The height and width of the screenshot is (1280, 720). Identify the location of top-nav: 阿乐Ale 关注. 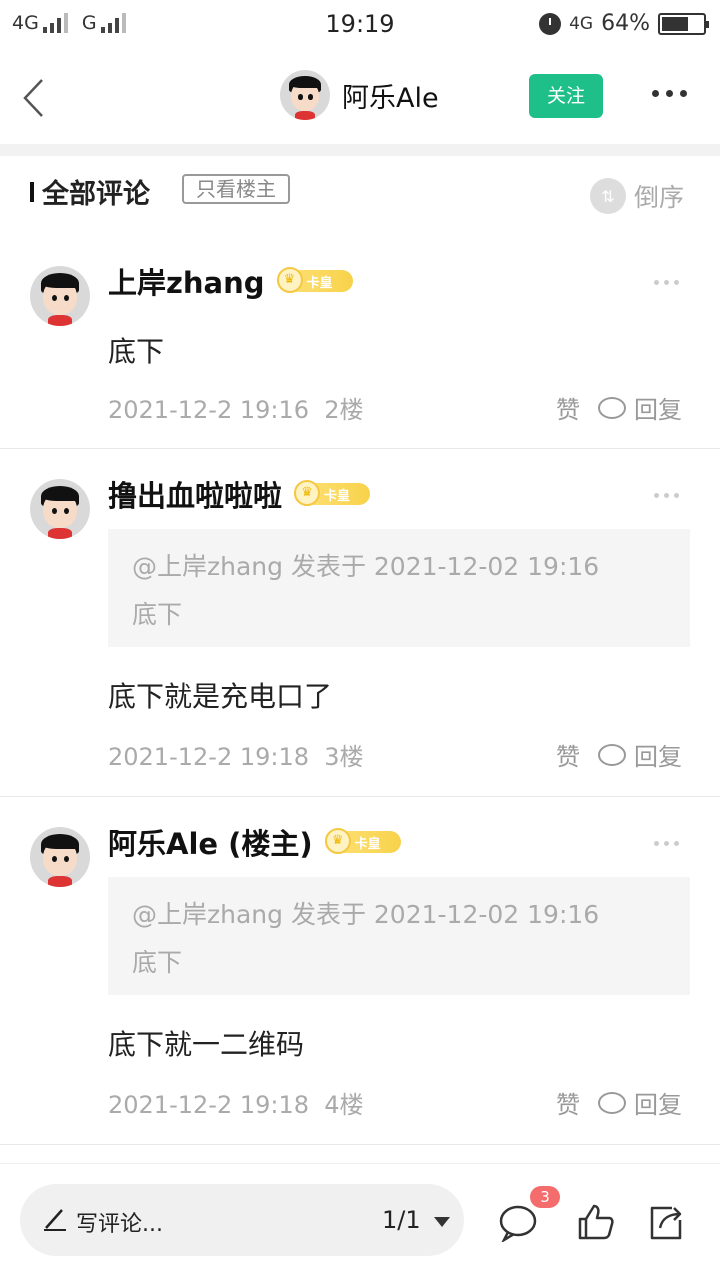
(360, 97).